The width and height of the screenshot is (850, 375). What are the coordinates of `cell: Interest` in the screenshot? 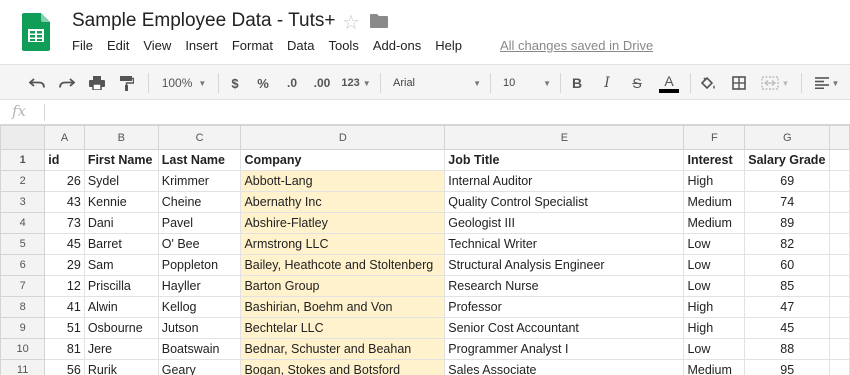 It's located at (714, 160).